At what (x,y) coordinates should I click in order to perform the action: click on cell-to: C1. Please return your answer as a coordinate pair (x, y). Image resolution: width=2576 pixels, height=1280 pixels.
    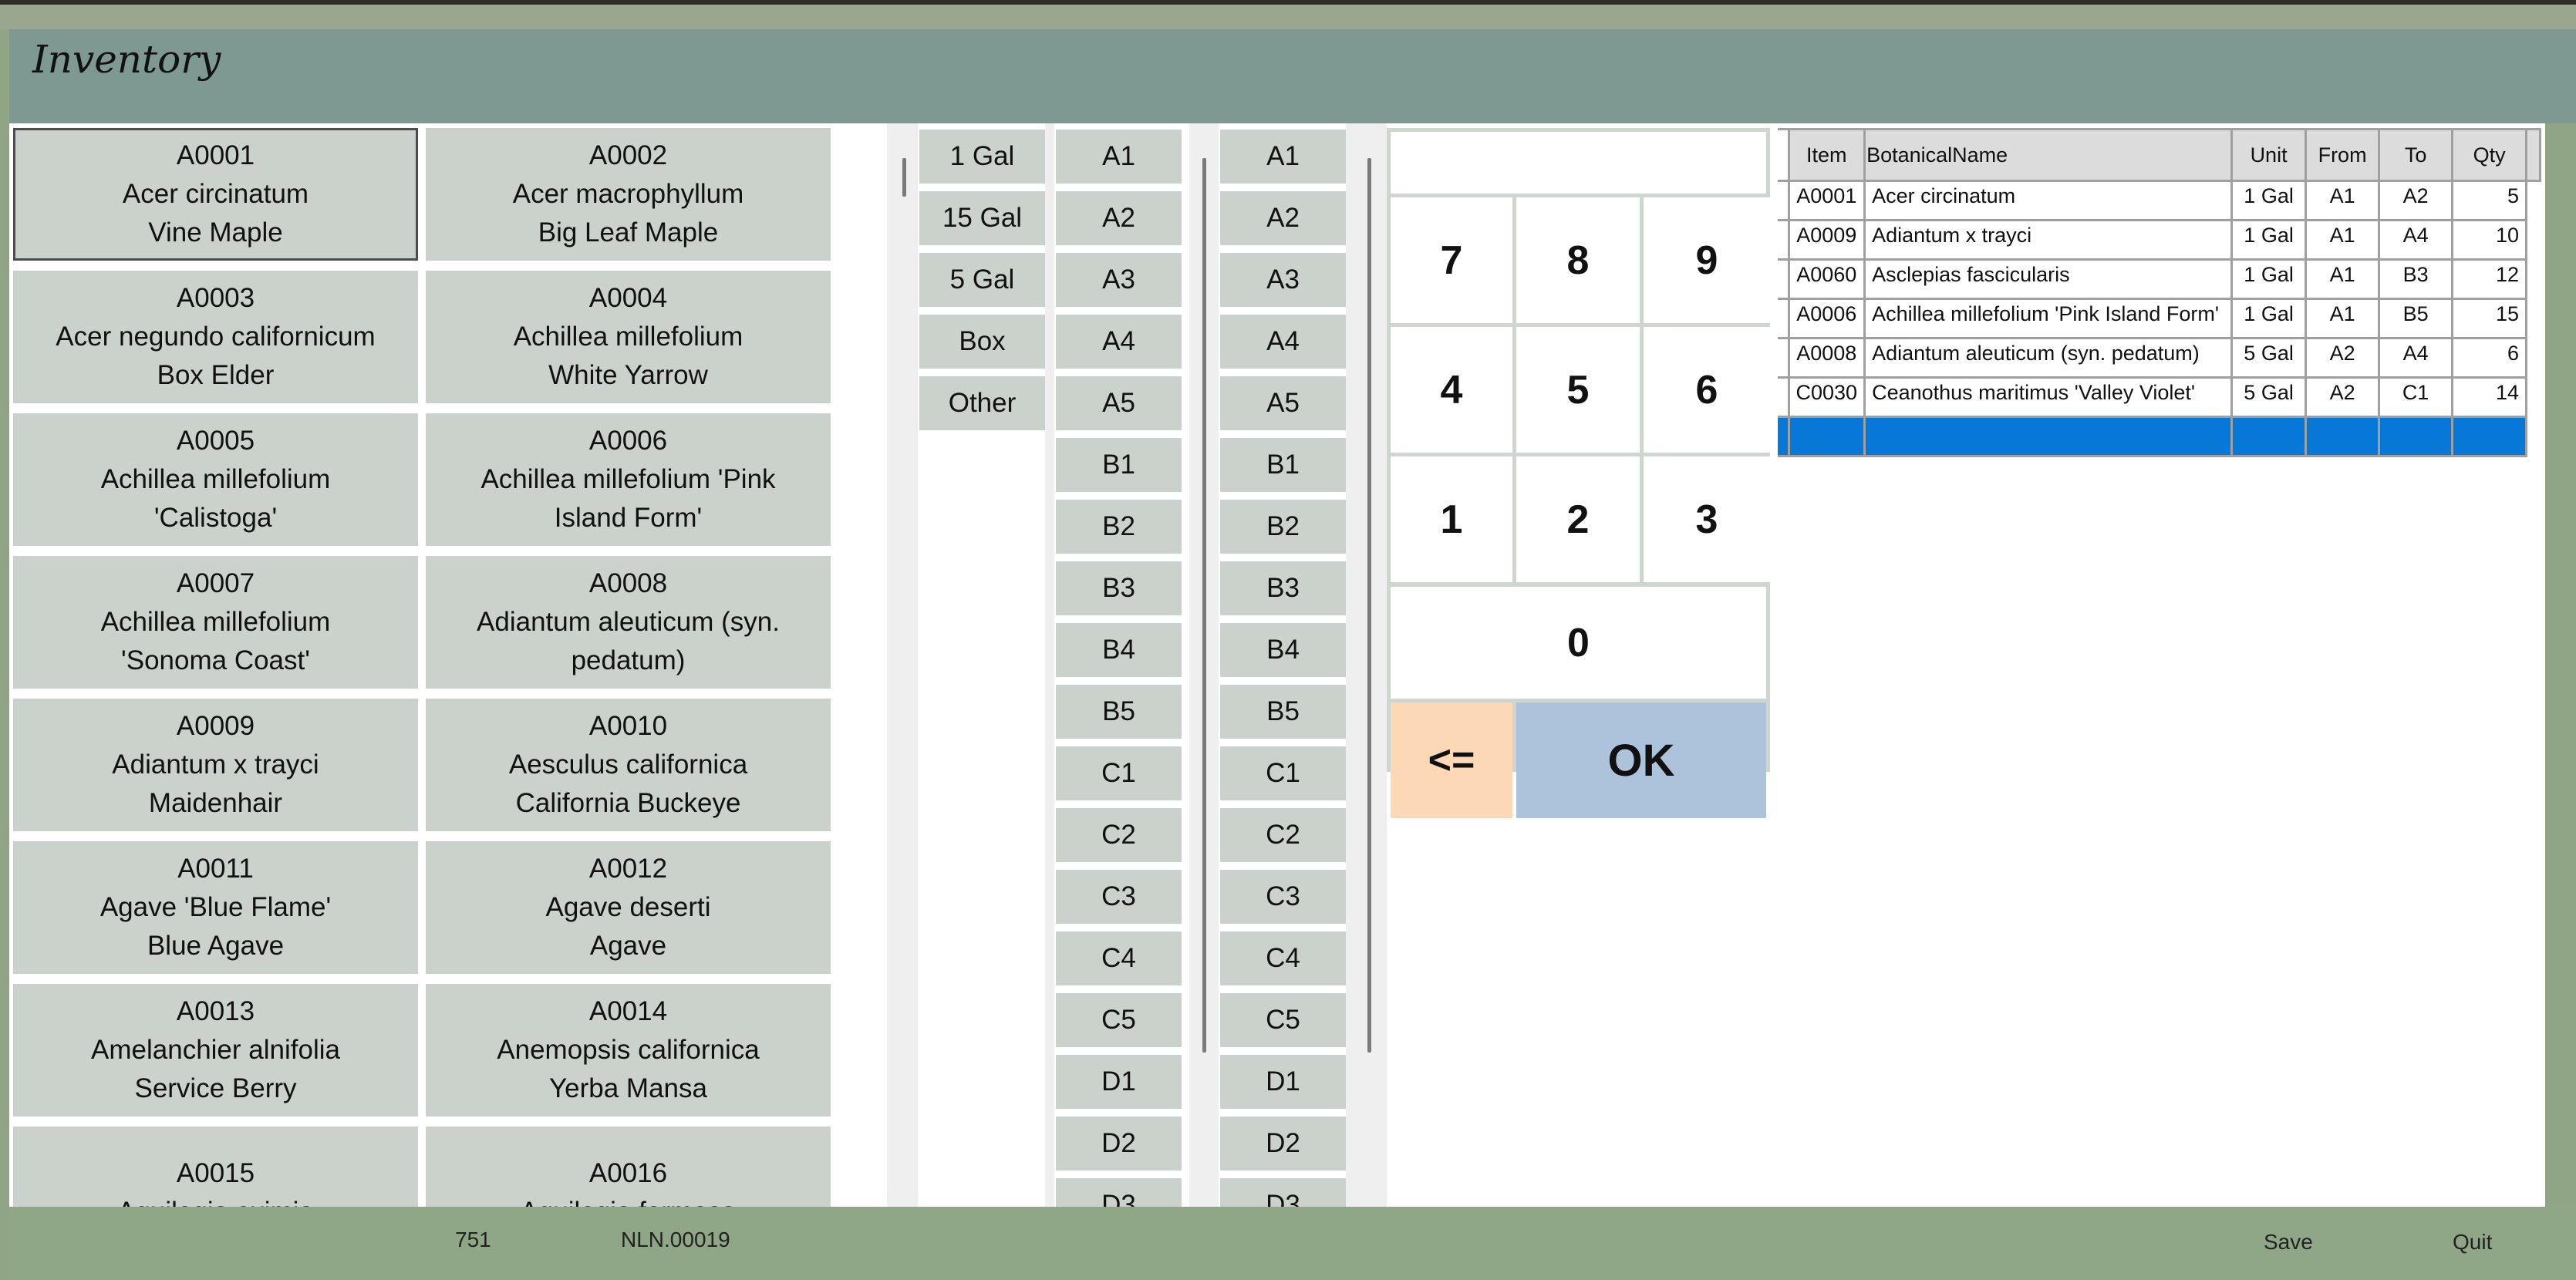
    Looking at the image, I should click on (2416, 397).